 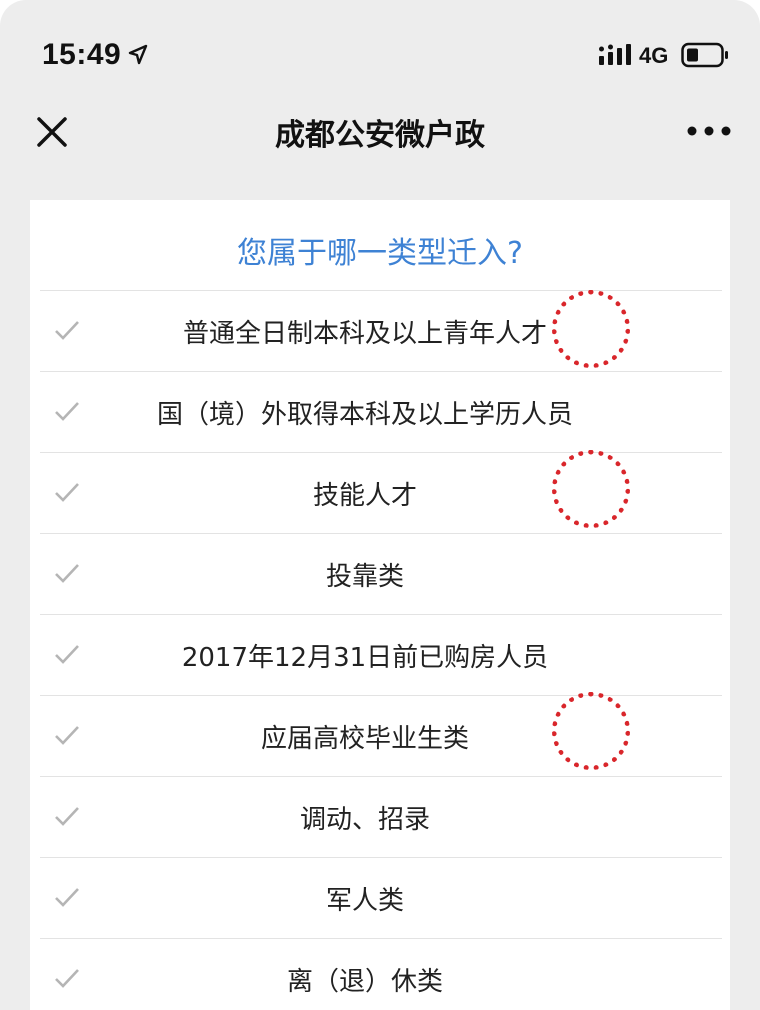 What do you see at coordinates (364, 820) in the screenshot?
I see `option-label: 调动、招录` at bounding box center [364, 820].